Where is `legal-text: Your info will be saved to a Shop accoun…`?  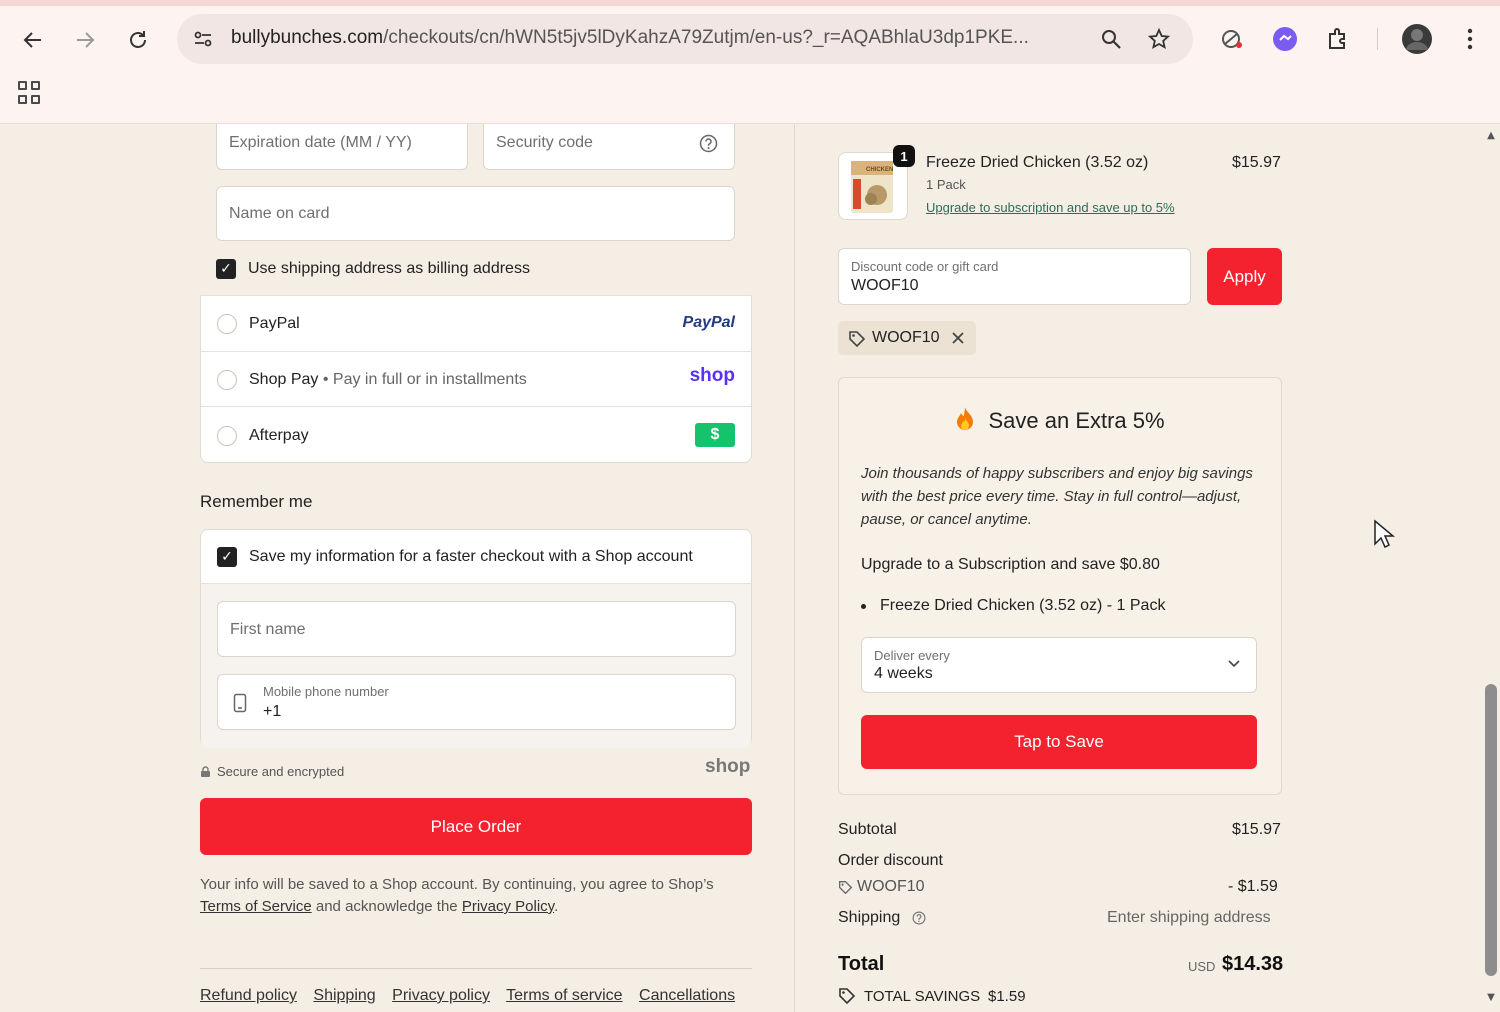
legal-text: Your info will be saved to a Shop accoun… is located at coordinates (476, 896).